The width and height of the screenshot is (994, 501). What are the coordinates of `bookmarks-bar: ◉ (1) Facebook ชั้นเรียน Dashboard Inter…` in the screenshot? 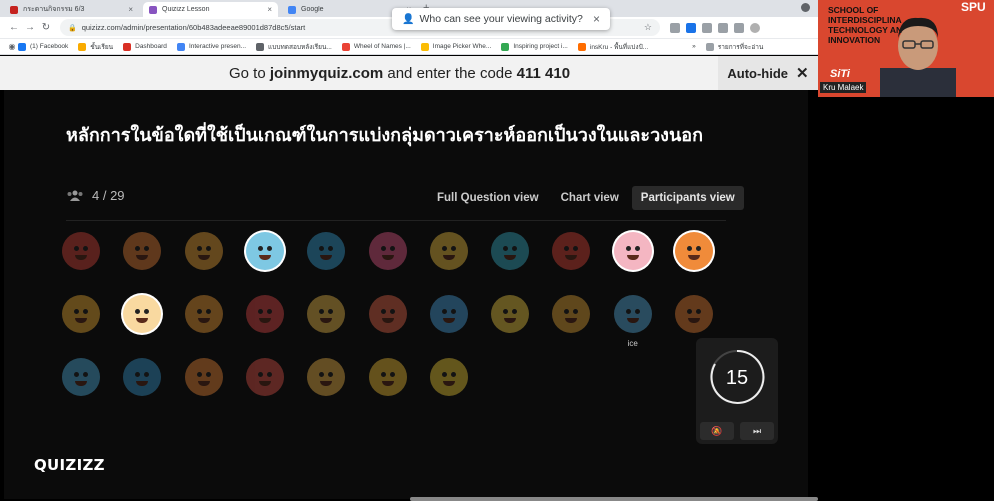 It's located at (409, 47).